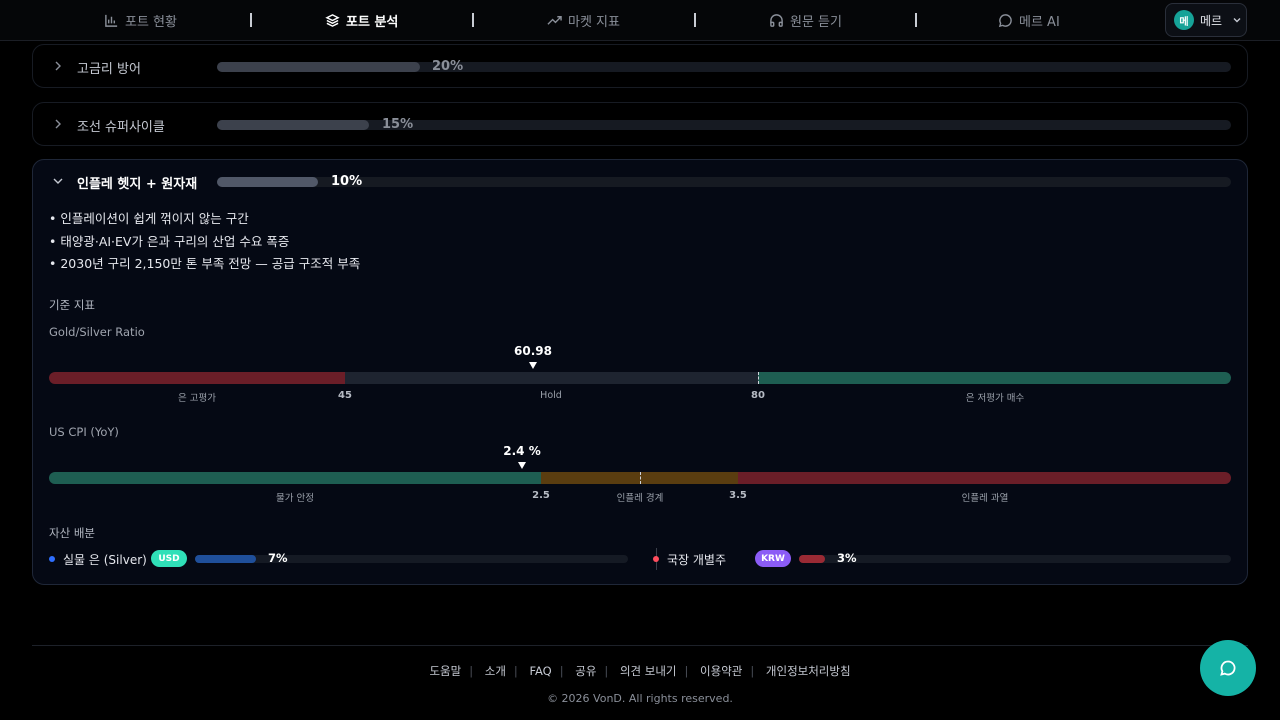  What do you see at coordinates (697, 560) in the screenshot?
I see `allocation-name: 국장 개별주` at bounding box center [697, 560].